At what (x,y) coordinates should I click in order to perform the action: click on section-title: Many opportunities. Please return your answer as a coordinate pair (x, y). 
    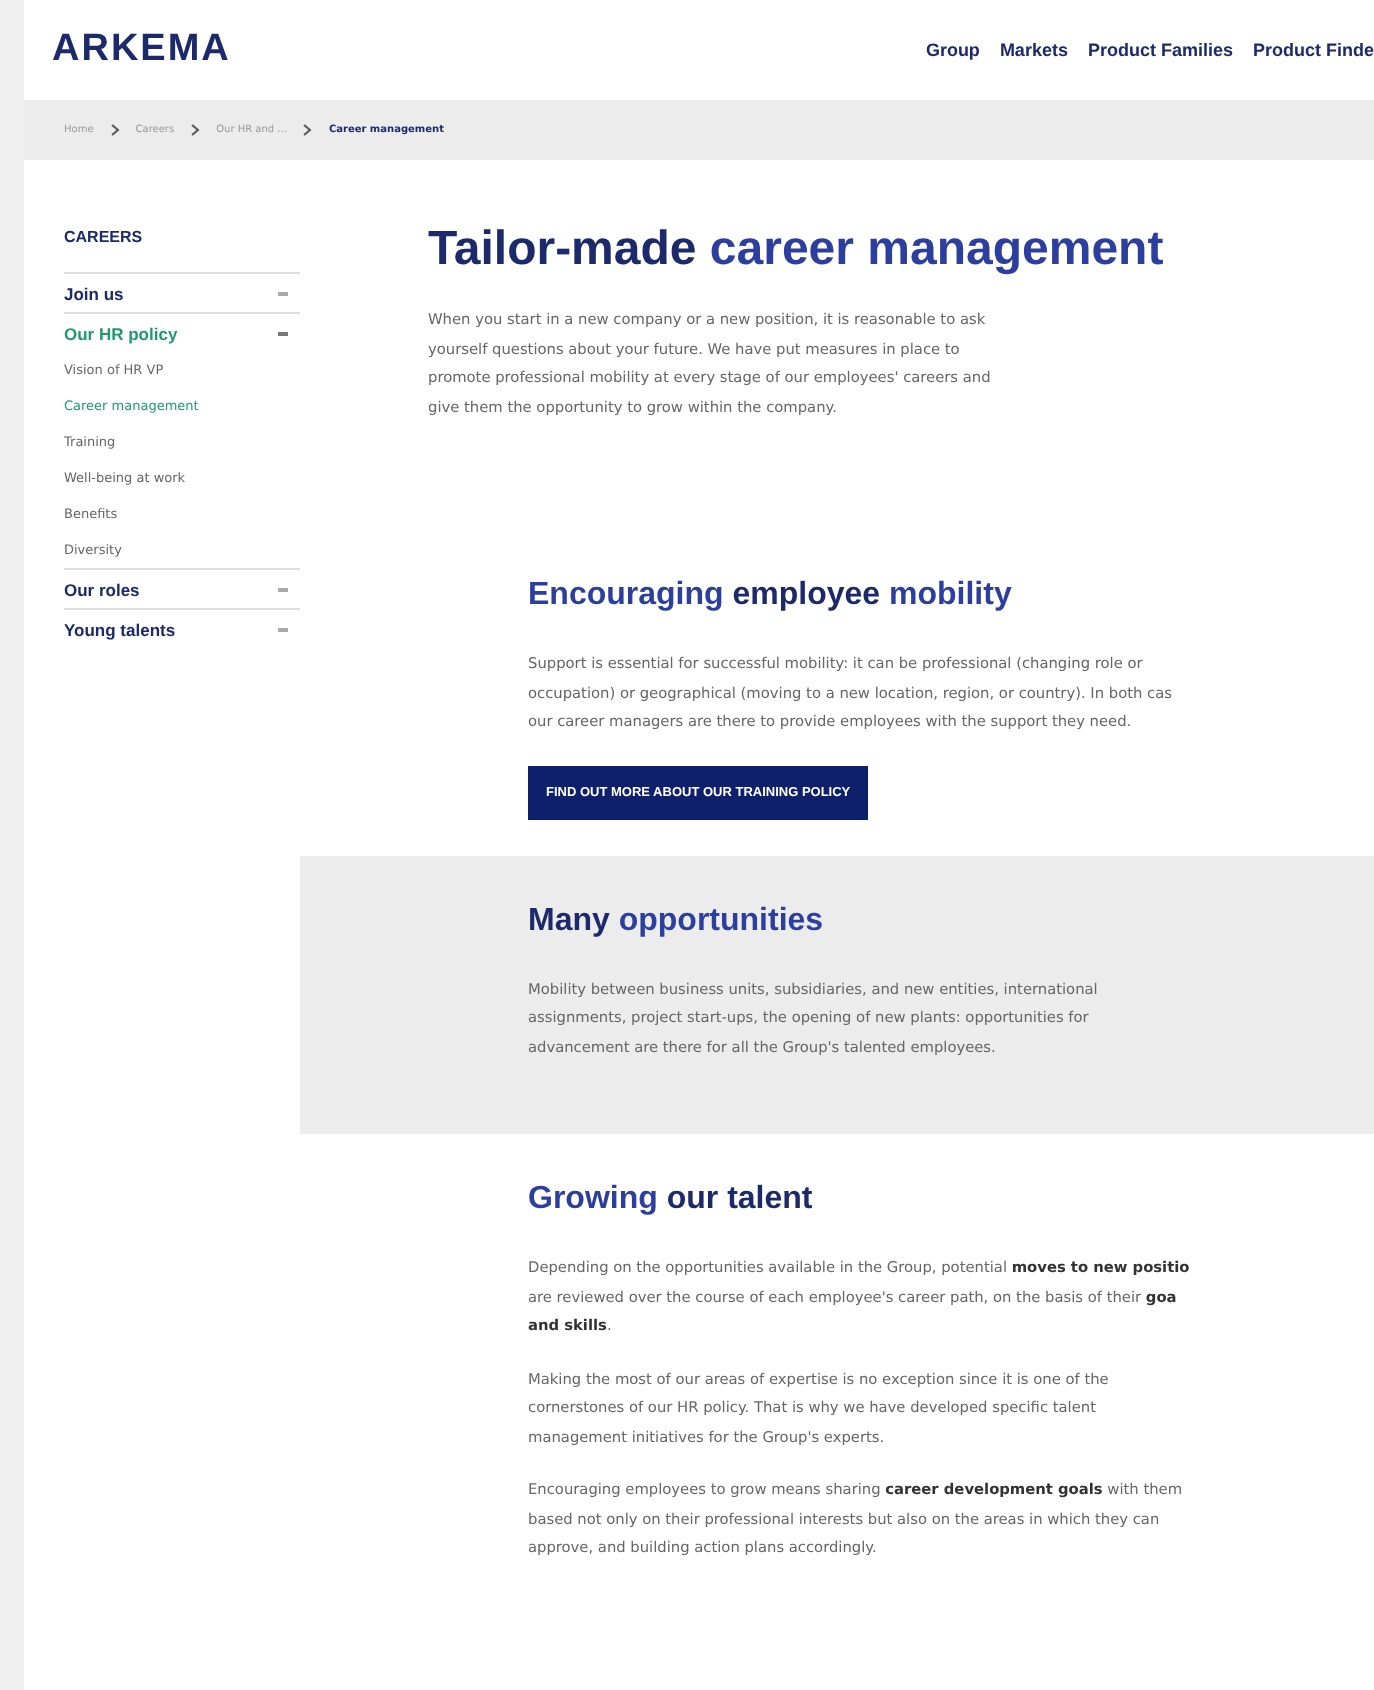
    Looking at the image, I should click on (677, 921).